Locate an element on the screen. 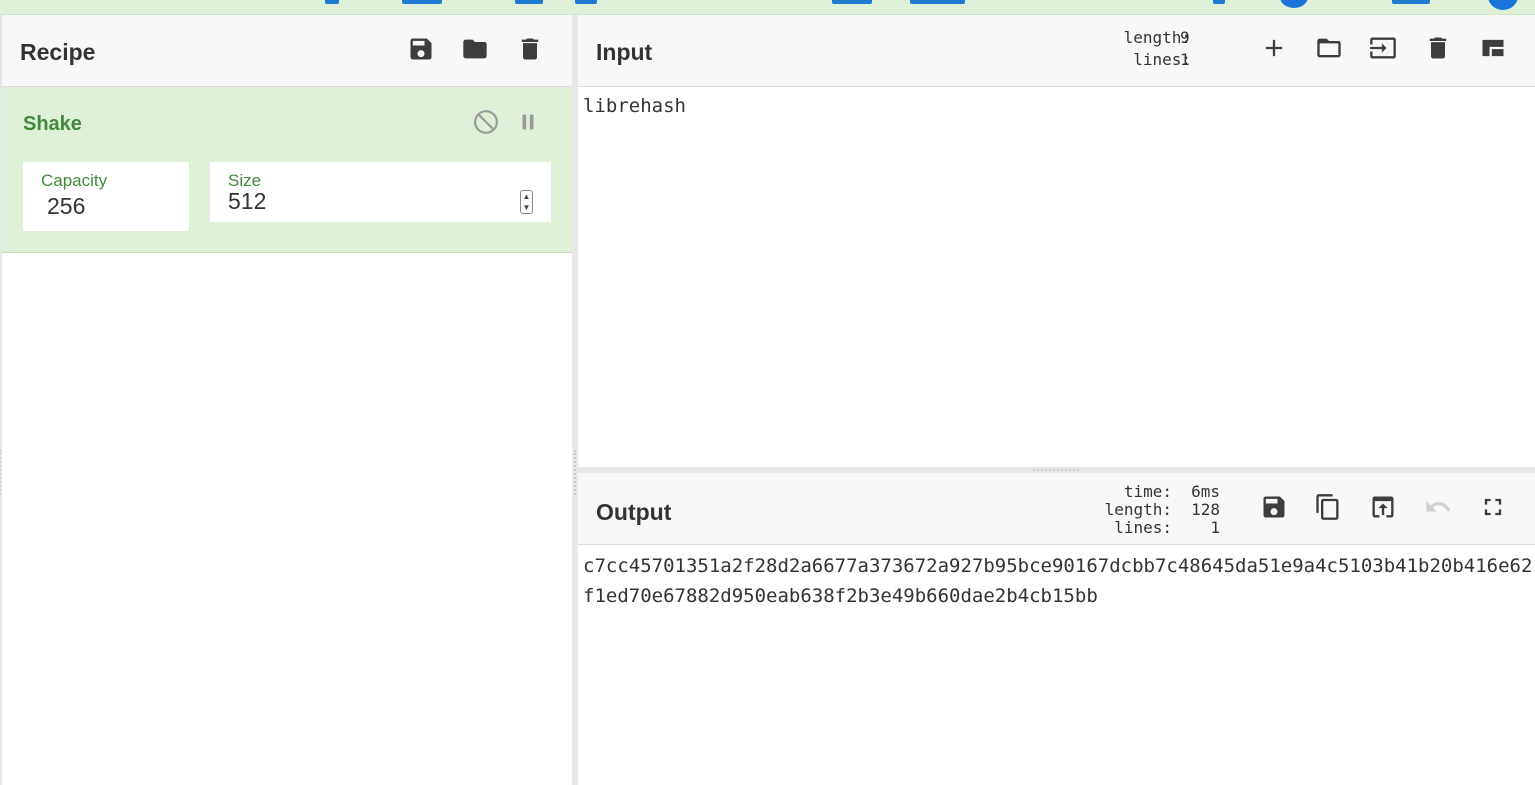  input-text: librehash is located at coordinates (634, 106).